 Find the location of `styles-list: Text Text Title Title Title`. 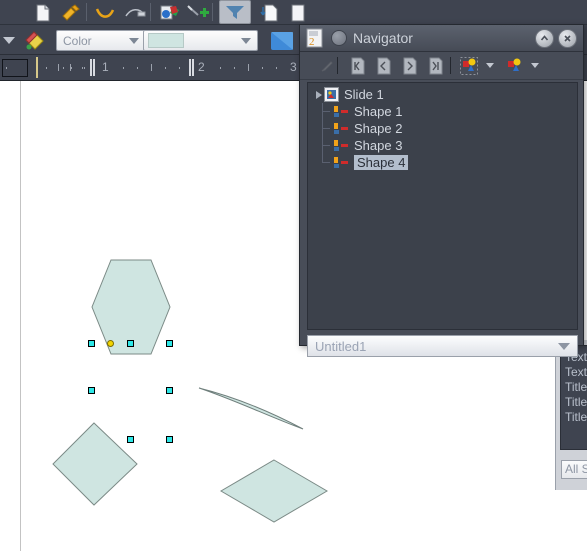

styles-list: Text Text Title Title Title is located at coordinates (573, 397).